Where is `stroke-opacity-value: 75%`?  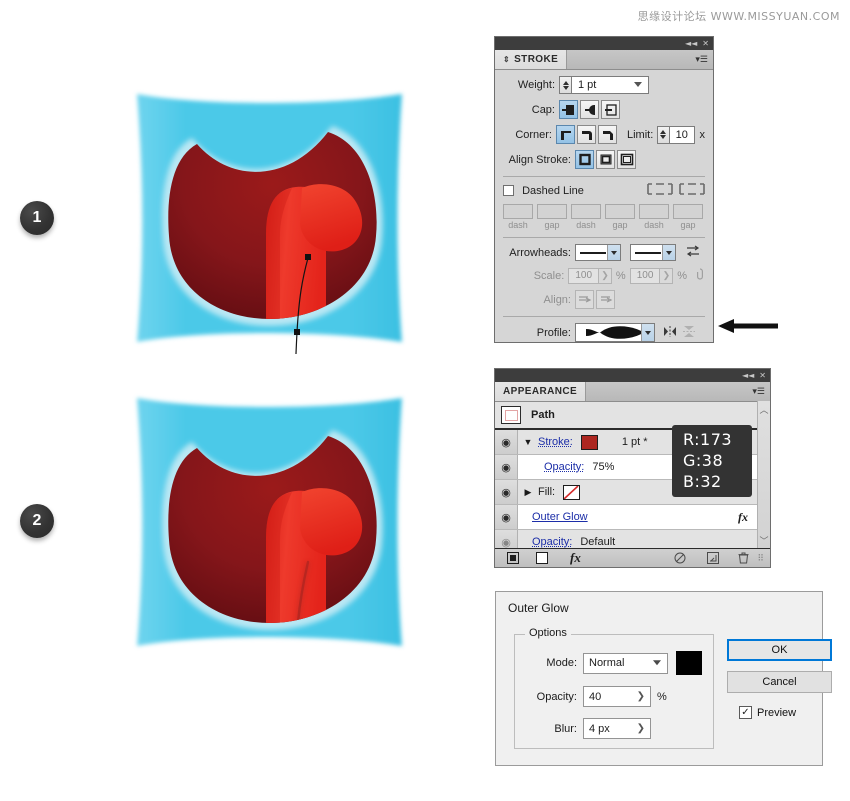
stroke-opacity-value: 75% is located at coordinates (603, 467).